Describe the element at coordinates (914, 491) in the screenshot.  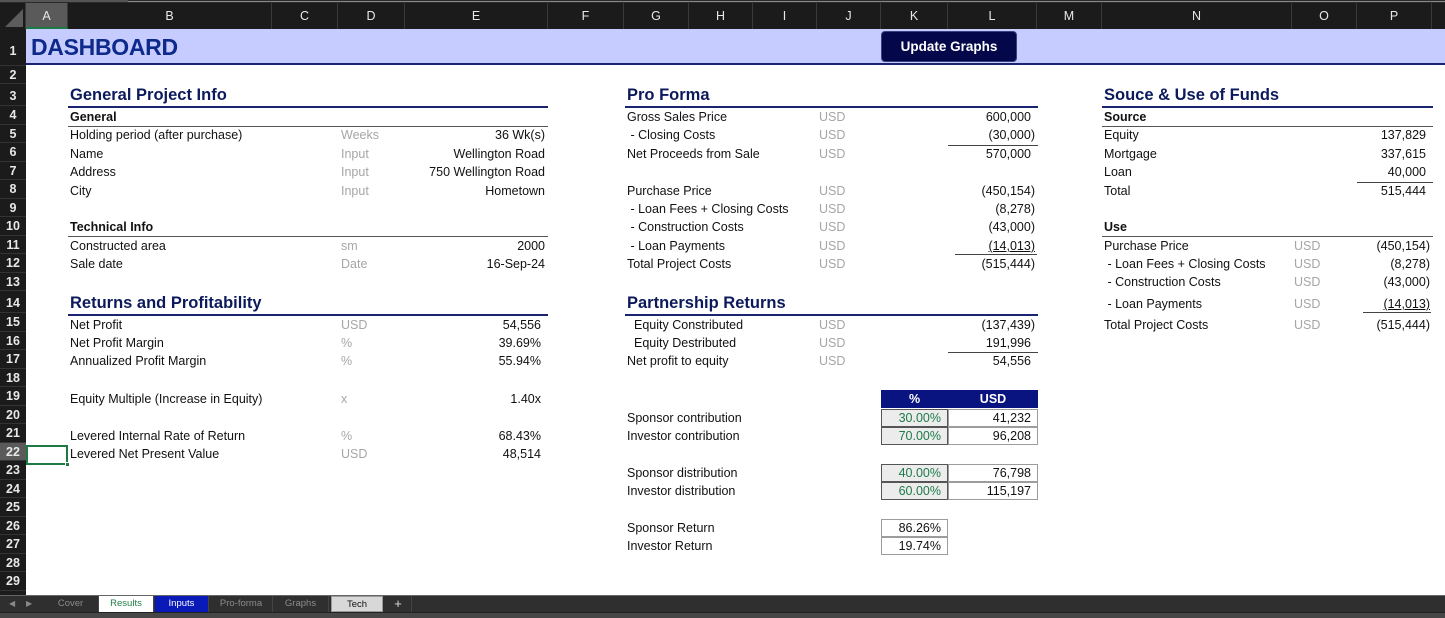
I see `investor-distribution-pct: 60.00%` at that location.